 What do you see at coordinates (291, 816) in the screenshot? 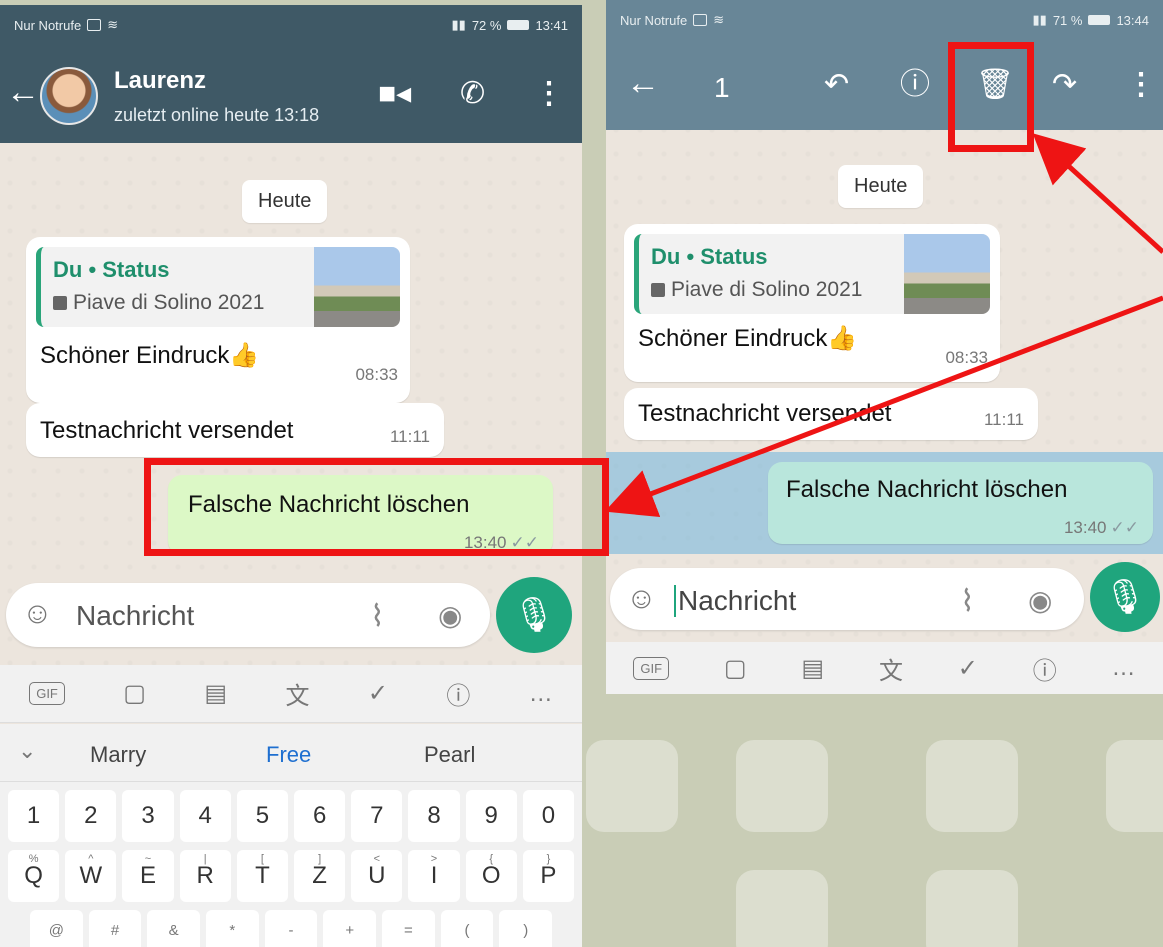
I see `number-row: 1 2 3 4 5 6 7 8 9 0` at bounding box center [291, 816].